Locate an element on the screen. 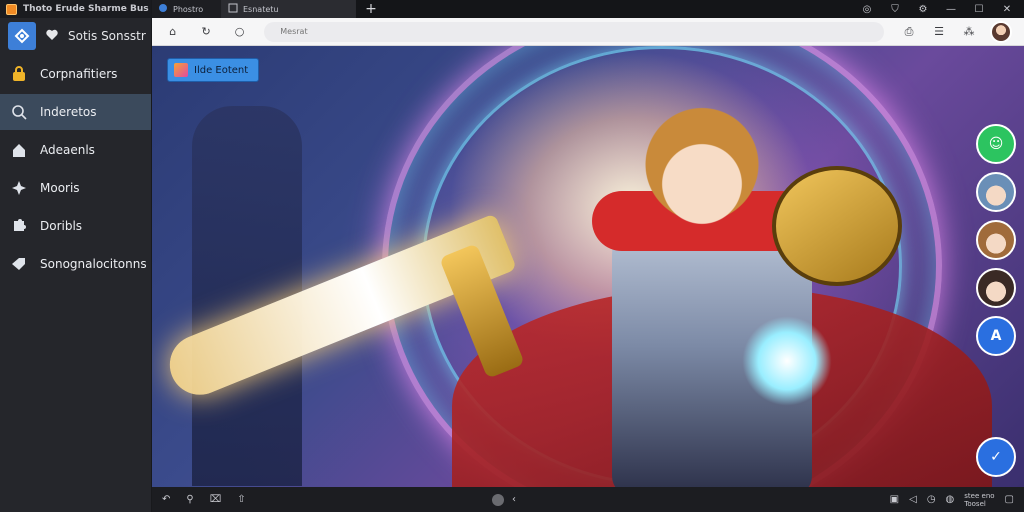  window-title-bar: Thoto Erude Sharme Bus is located at coordinates (75, 9).